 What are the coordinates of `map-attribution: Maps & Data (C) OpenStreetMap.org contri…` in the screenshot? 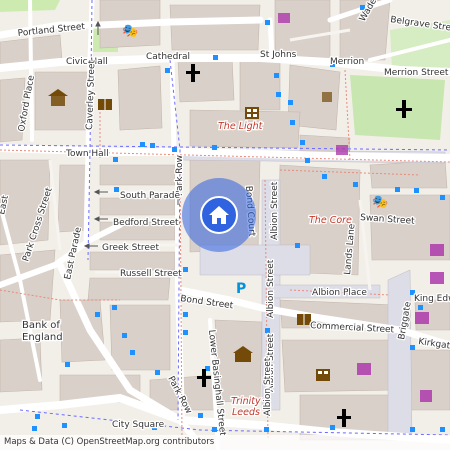 It's located at (225, 442).